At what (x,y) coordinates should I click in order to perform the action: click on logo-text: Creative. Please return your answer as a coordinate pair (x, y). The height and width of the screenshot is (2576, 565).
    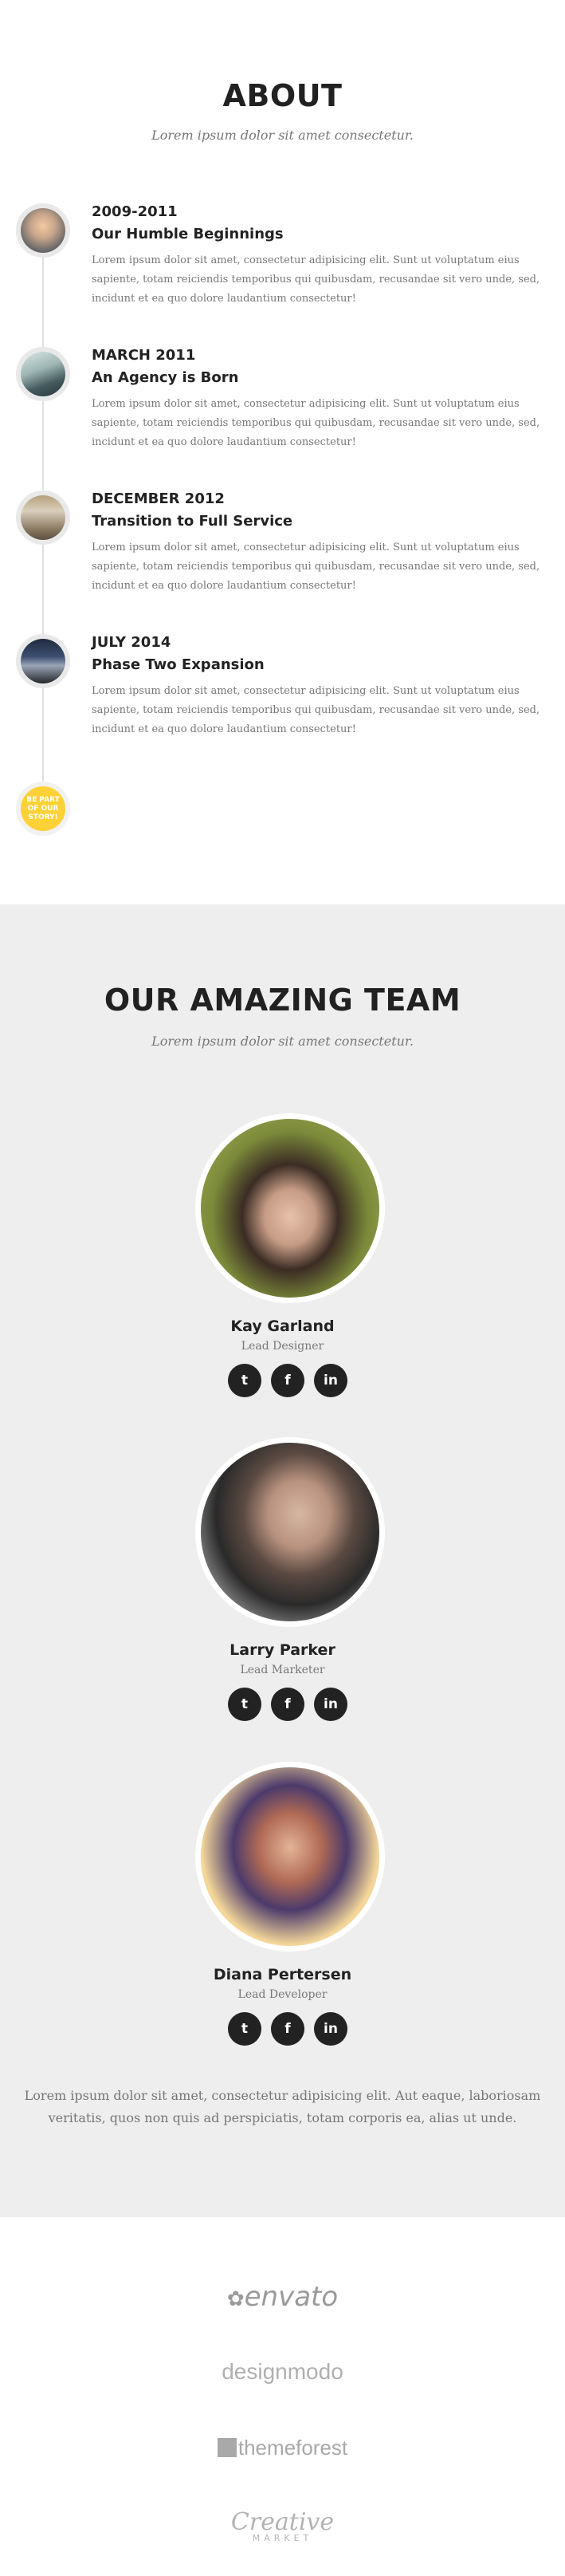
    Looking at the image, I should click on (282, 2522).